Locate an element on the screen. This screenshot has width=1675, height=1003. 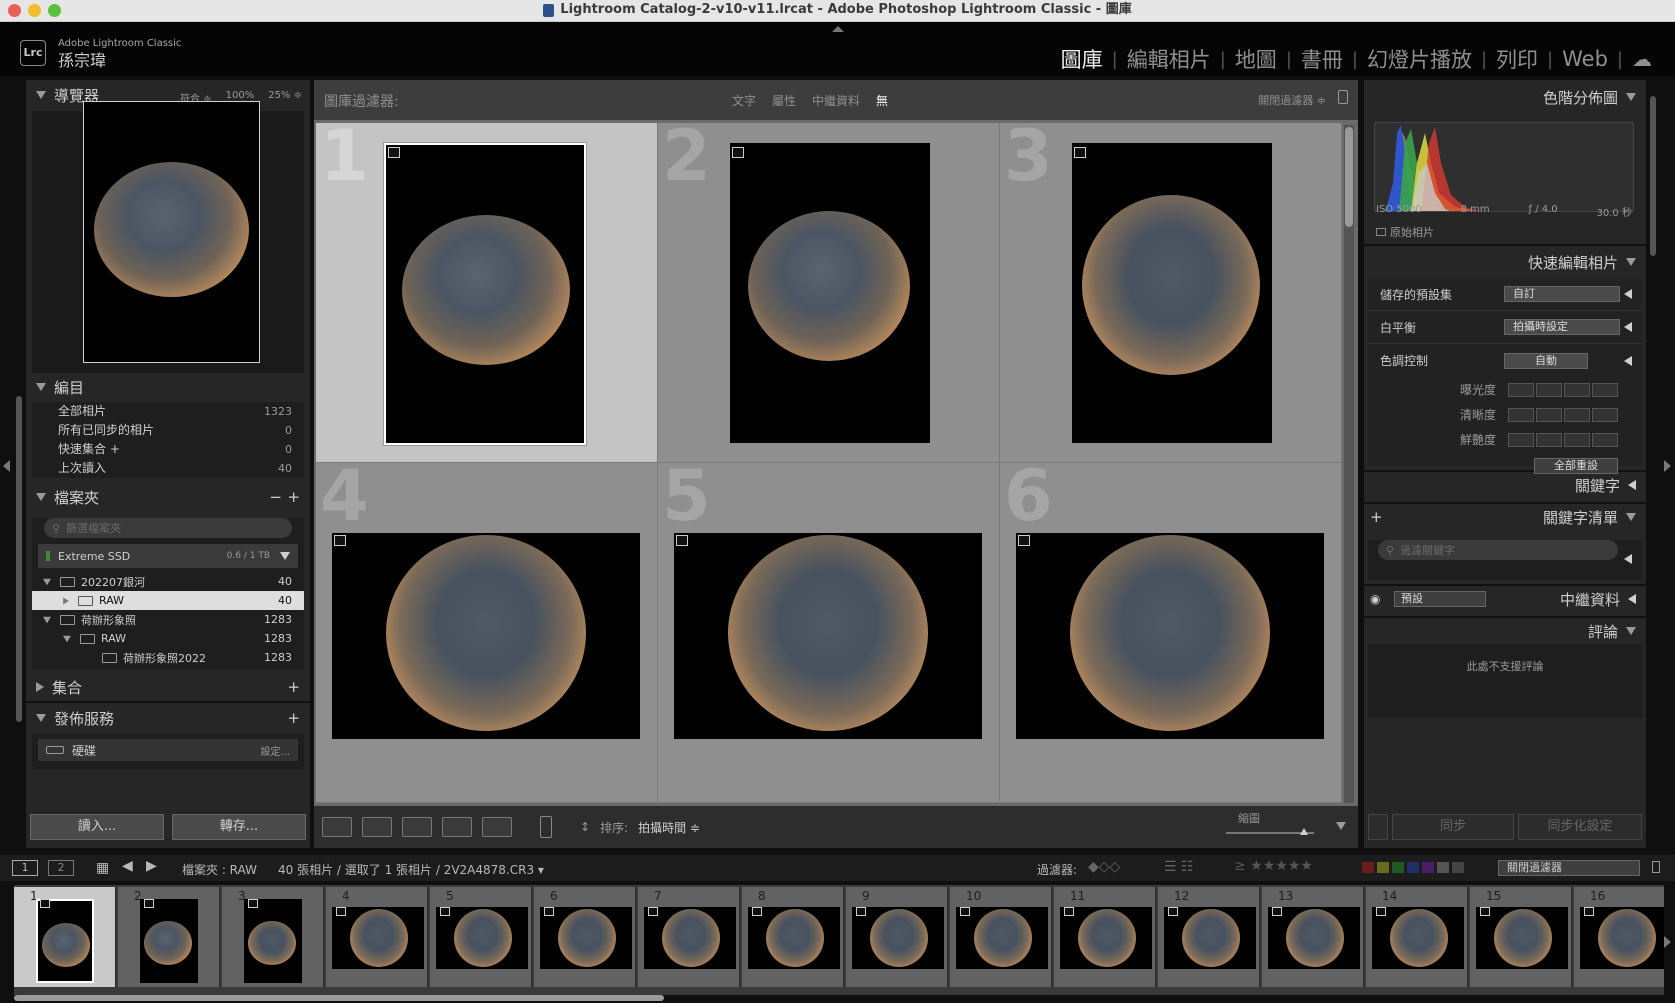
clarity-plus is located at coordinates (1577, 414).